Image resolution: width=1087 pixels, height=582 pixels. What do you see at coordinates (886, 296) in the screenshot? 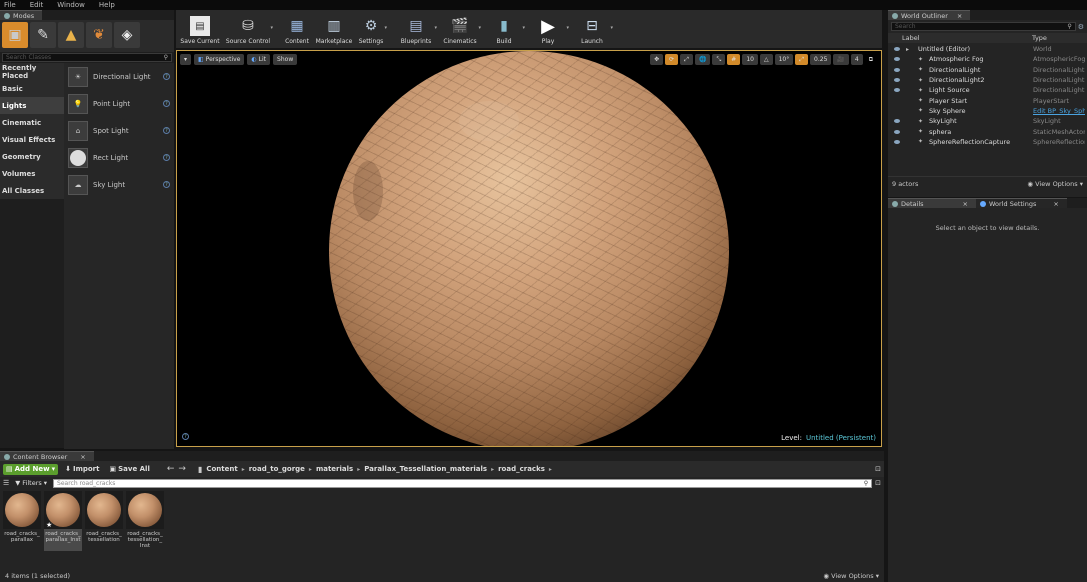
I see `panel-splitter` at bounding box center [886, 296].